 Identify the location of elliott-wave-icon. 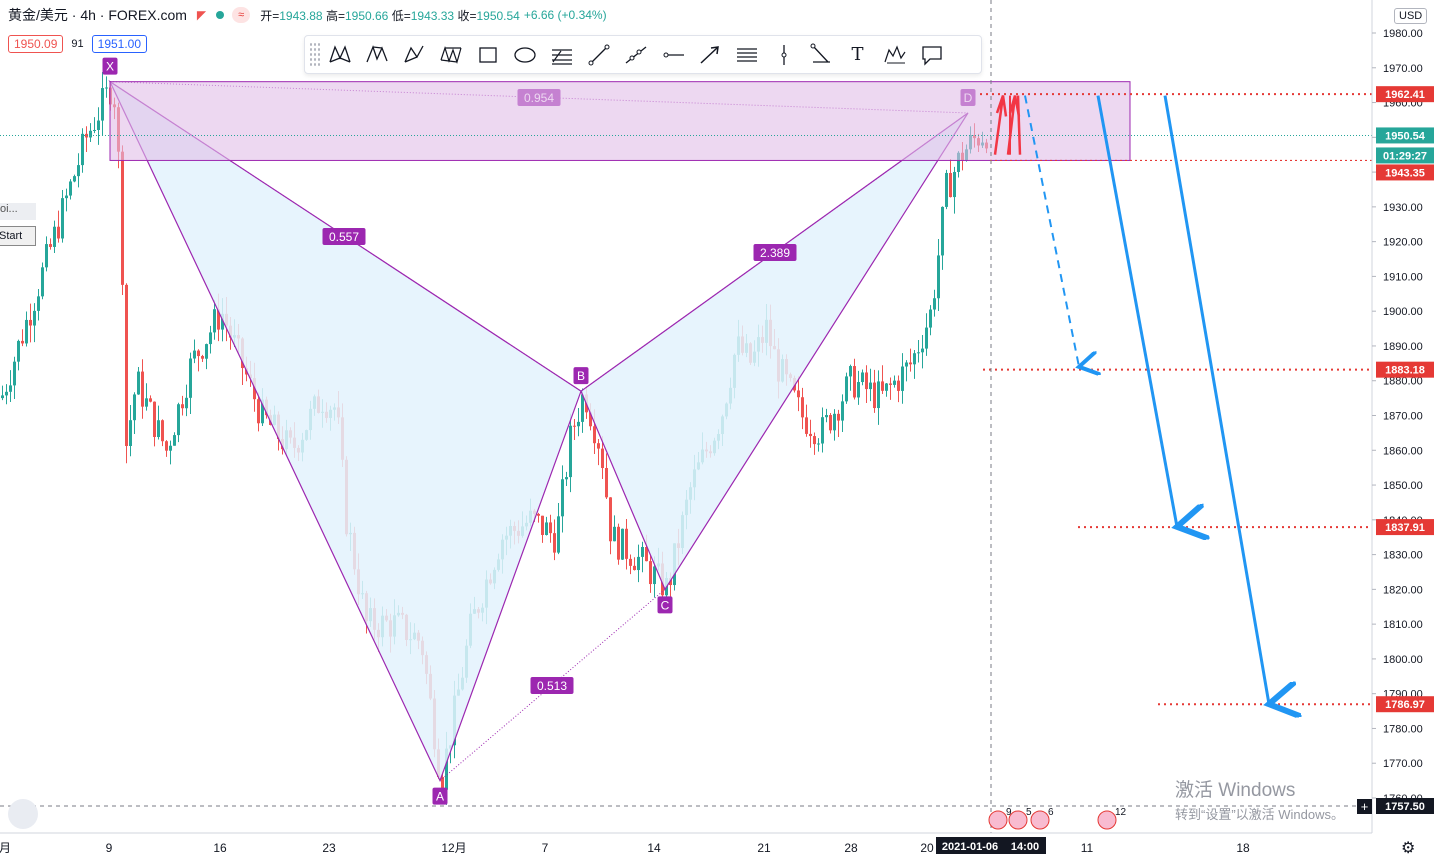
(894, 54).